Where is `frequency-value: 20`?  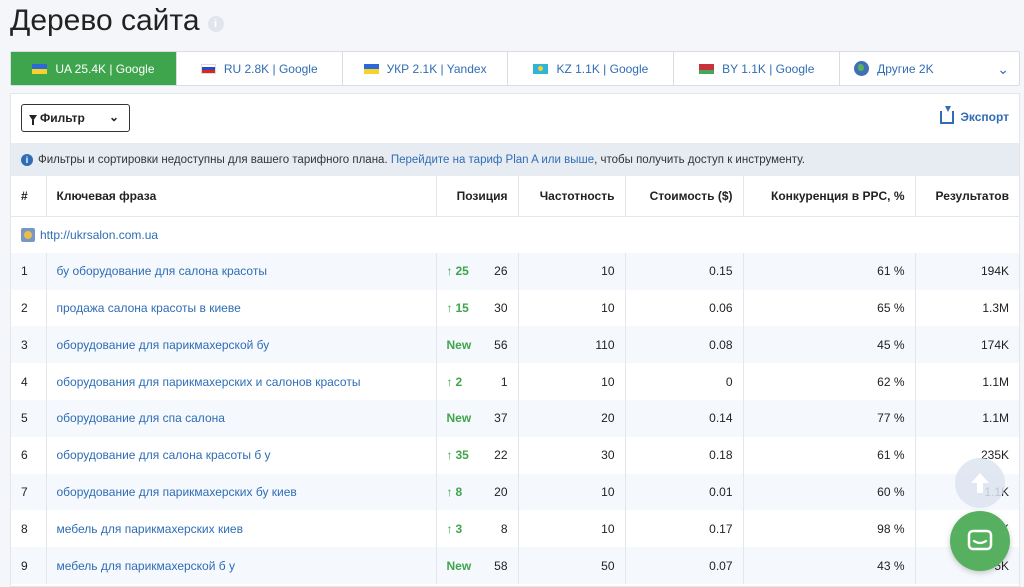 frequency-value: 20 is located at coordinates (571, 418).